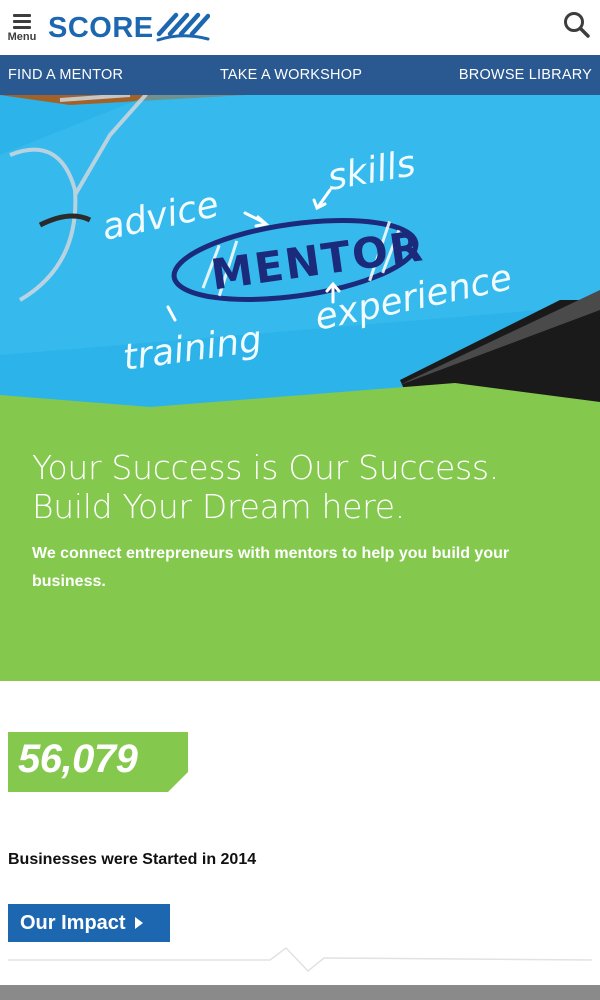 This screenshot has width=600, height=1000. I want to click on our-impact-button: Our Impact, so click(89, 923).